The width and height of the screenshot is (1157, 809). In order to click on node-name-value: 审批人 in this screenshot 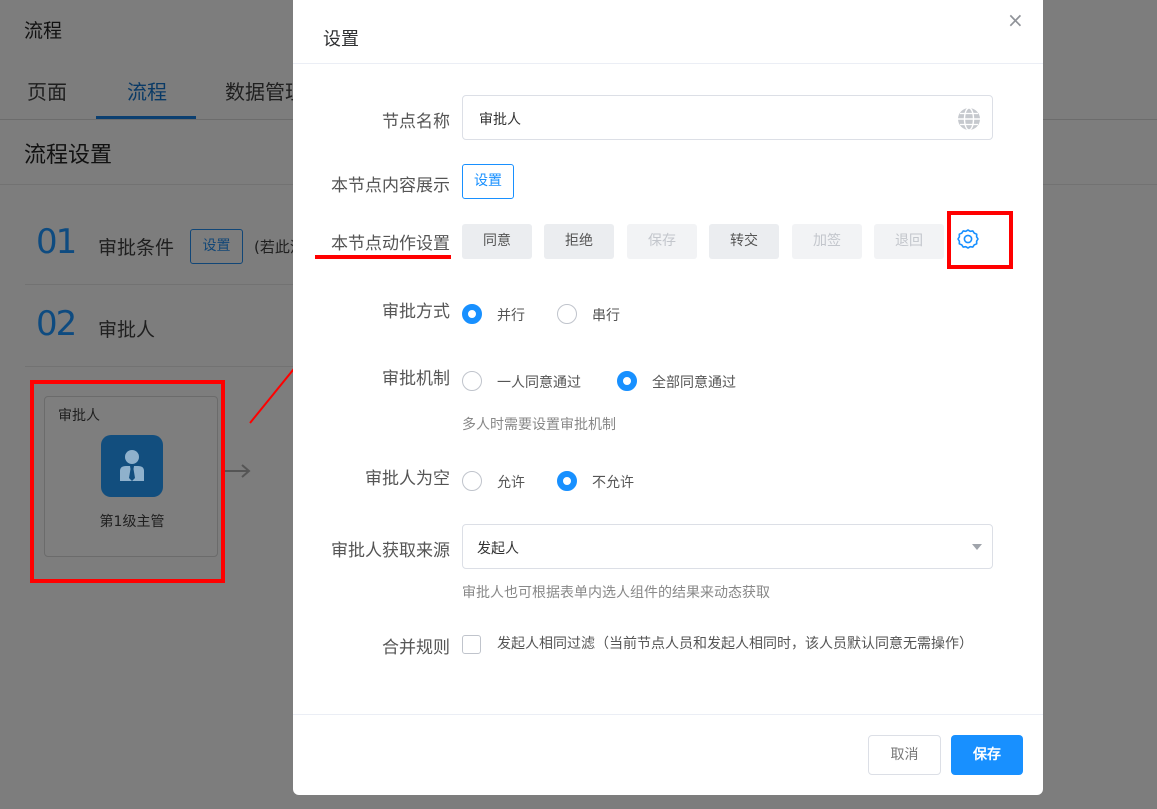, I will do `click(500, 120)`.